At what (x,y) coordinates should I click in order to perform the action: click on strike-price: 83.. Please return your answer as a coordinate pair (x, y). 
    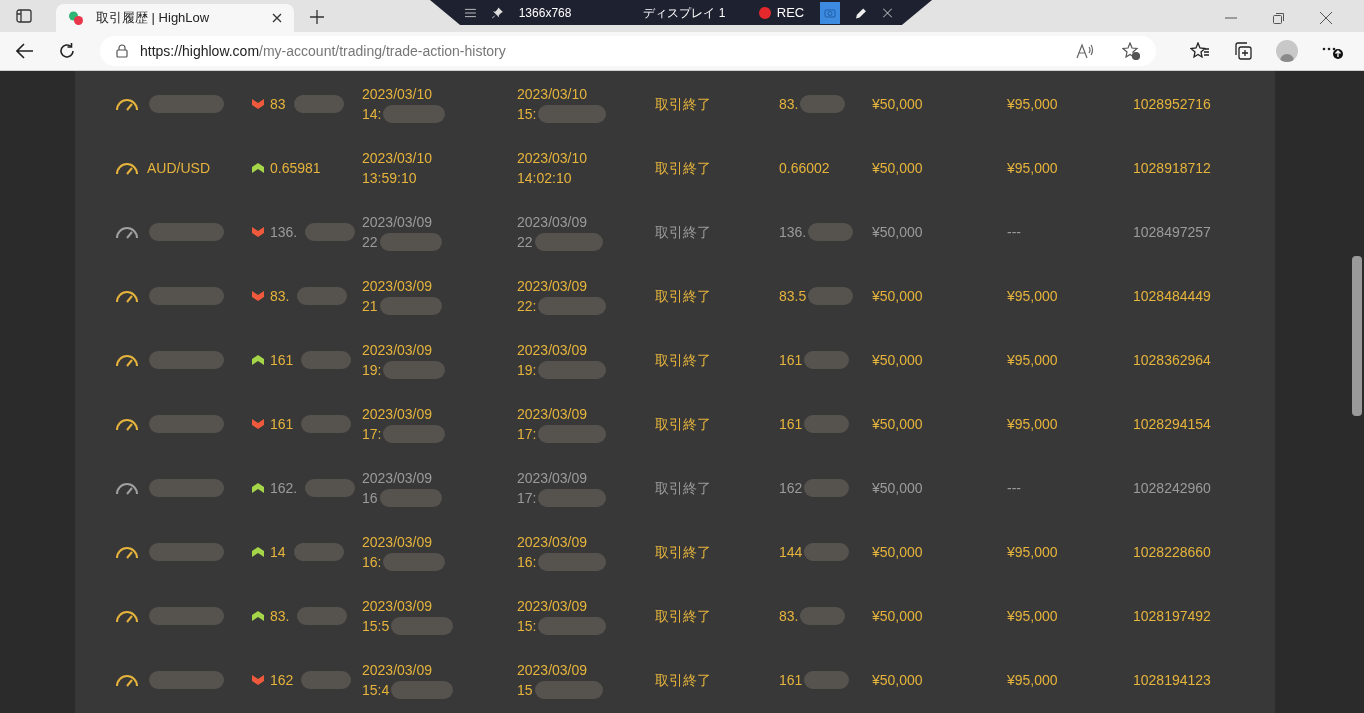
    Looking at the image, I should click on (280, 616).